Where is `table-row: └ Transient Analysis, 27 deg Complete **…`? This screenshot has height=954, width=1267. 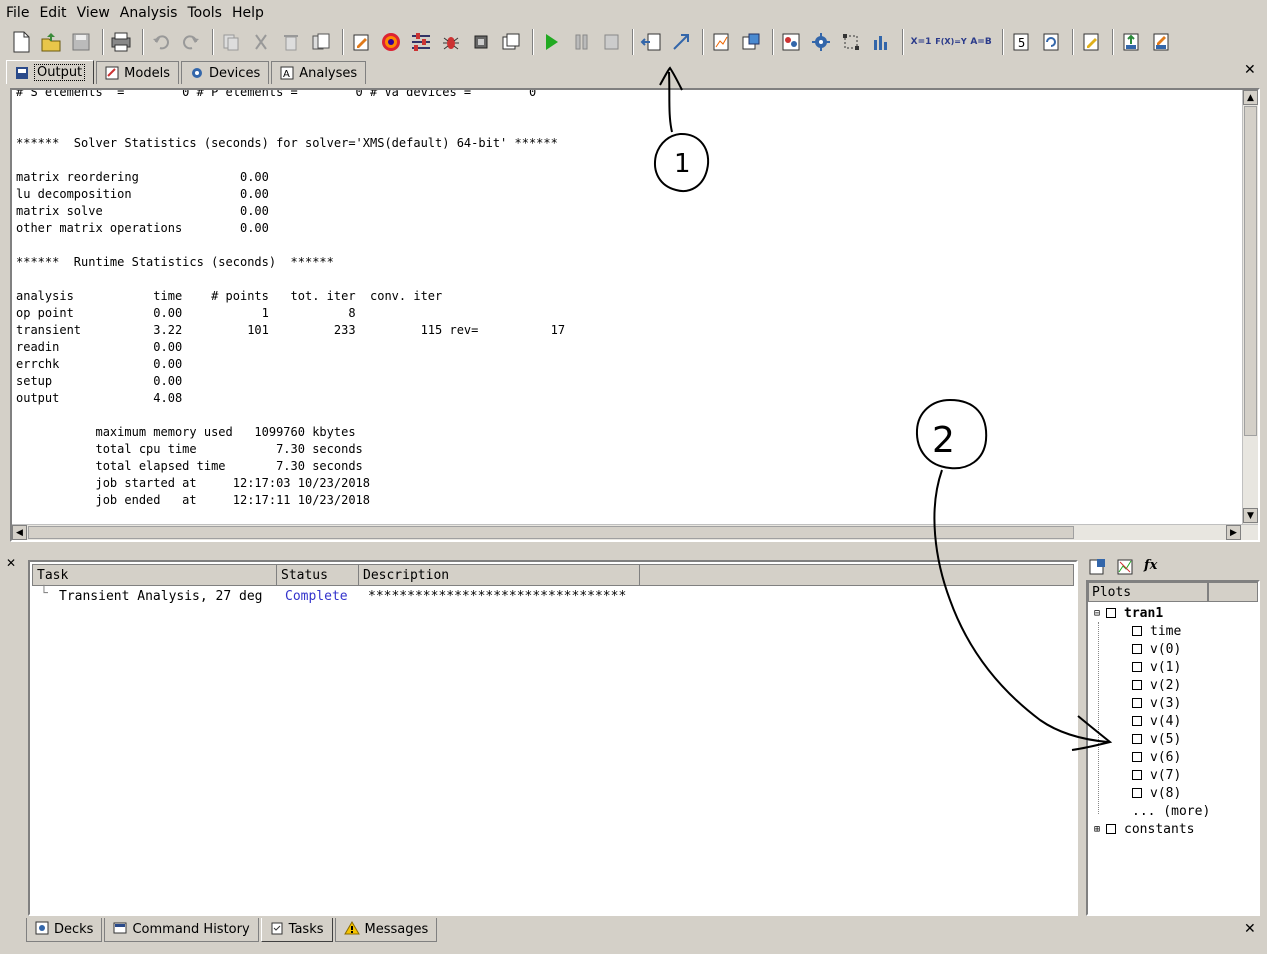 table-row: └ Transient Analysis, 27 deg Complete **… is located at coordinates (553, 596).